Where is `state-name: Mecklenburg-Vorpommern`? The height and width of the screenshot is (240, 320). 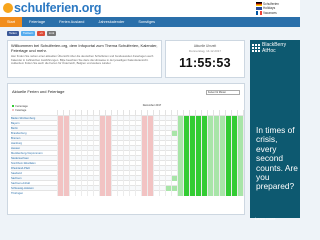
state-name: Mecklenburg-Vorpommern is located at coordinates (31, 153).